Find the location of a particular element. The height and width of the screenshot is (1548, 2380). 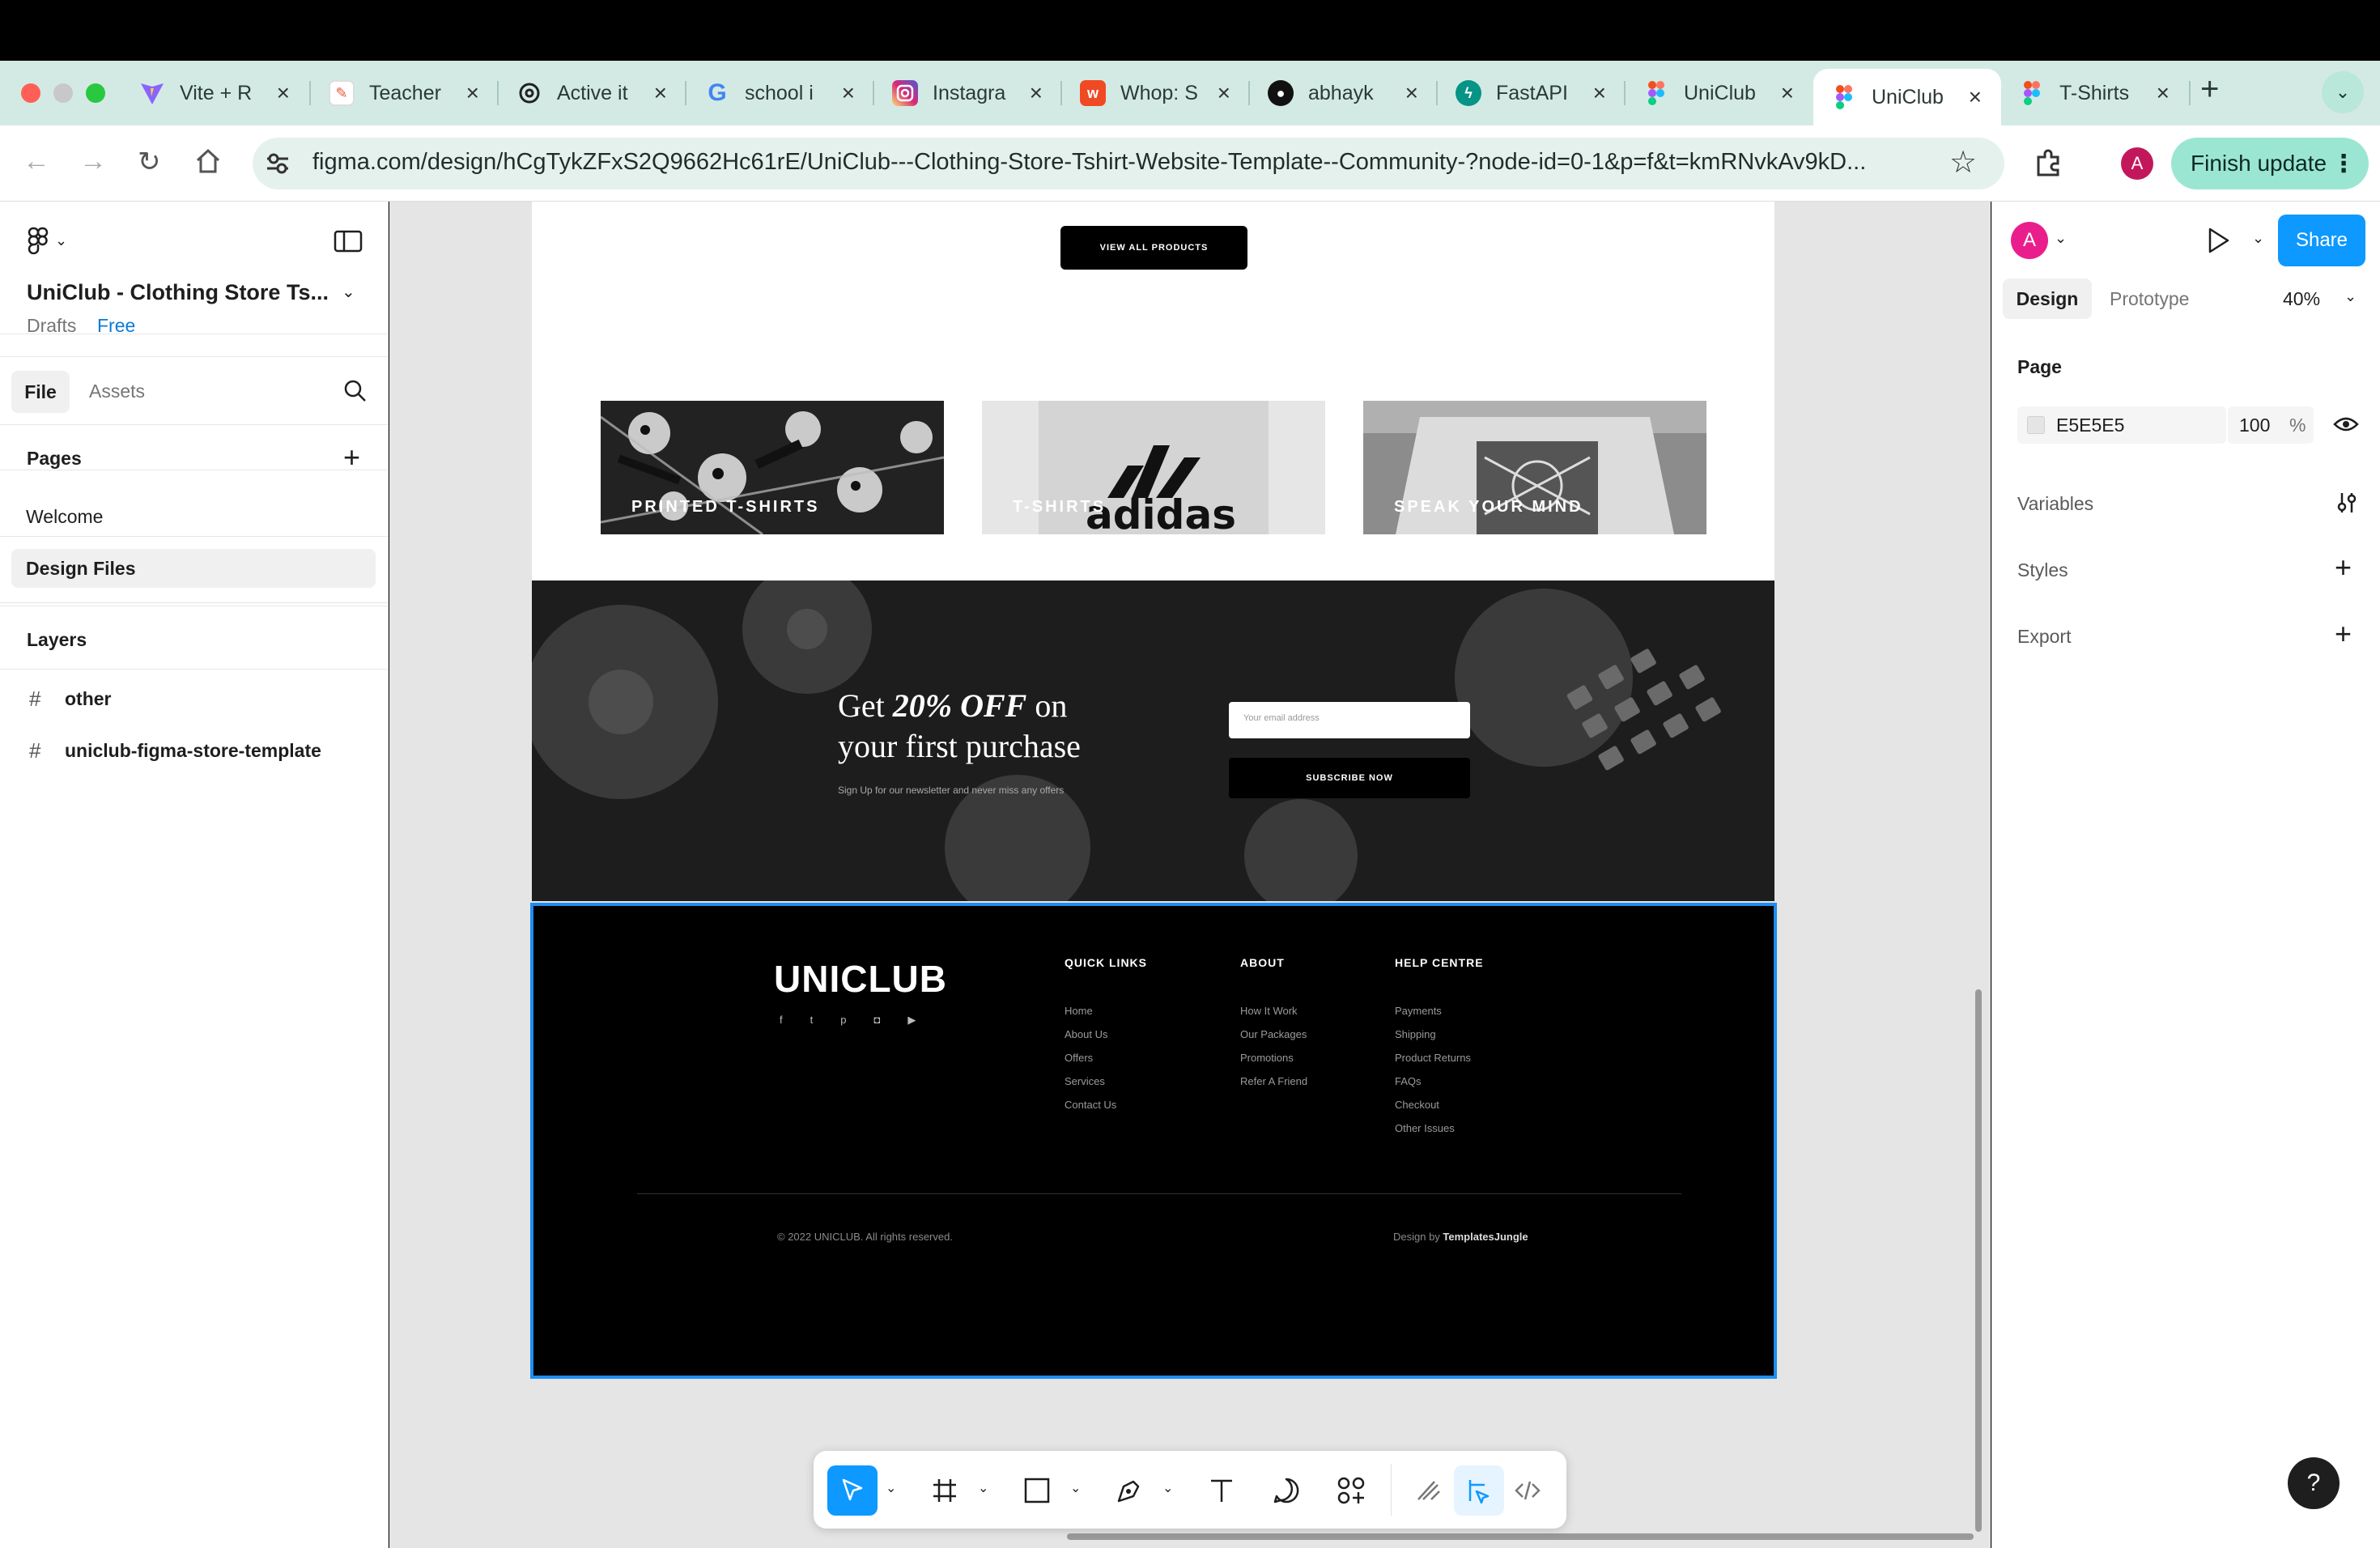

add-export-icon: + is located at coordinates (2343, 634).